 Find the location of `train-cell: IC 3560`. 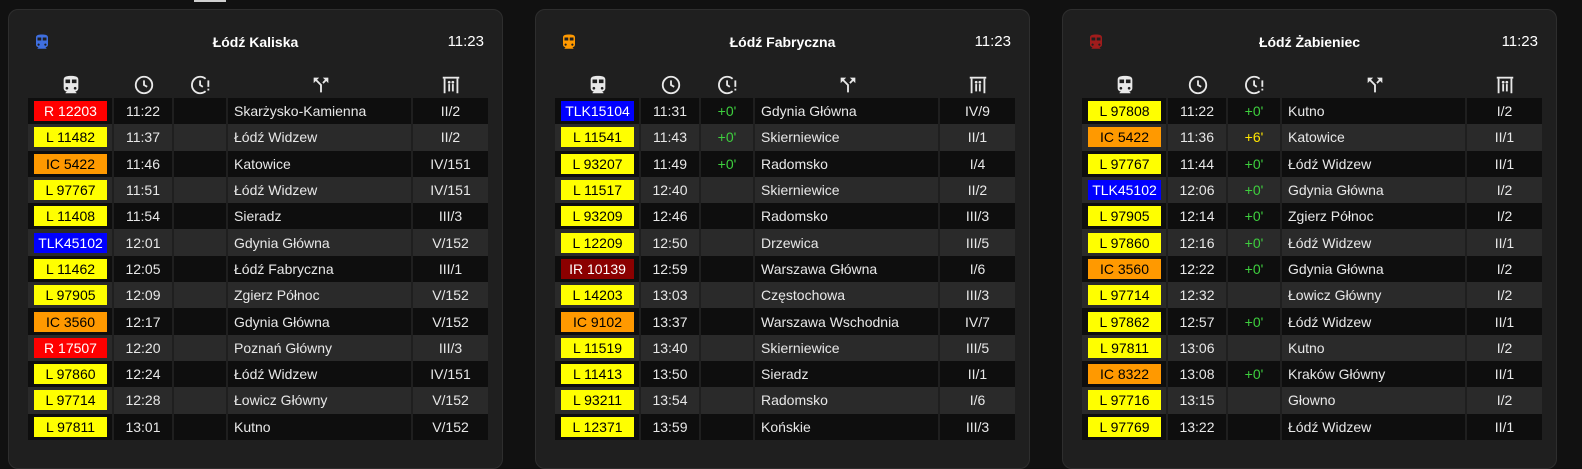

train-cell: IC 3560 is located at coordinates (71, 321).